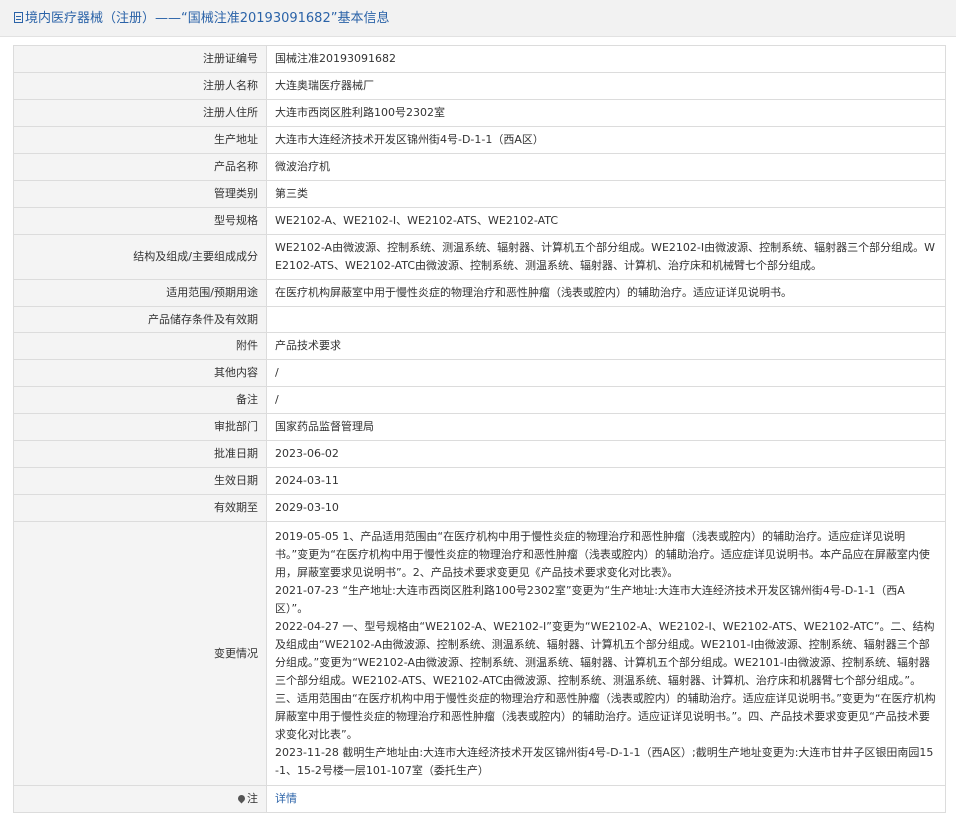  I want to click on label-category: 管理类别, so click(140, 194).